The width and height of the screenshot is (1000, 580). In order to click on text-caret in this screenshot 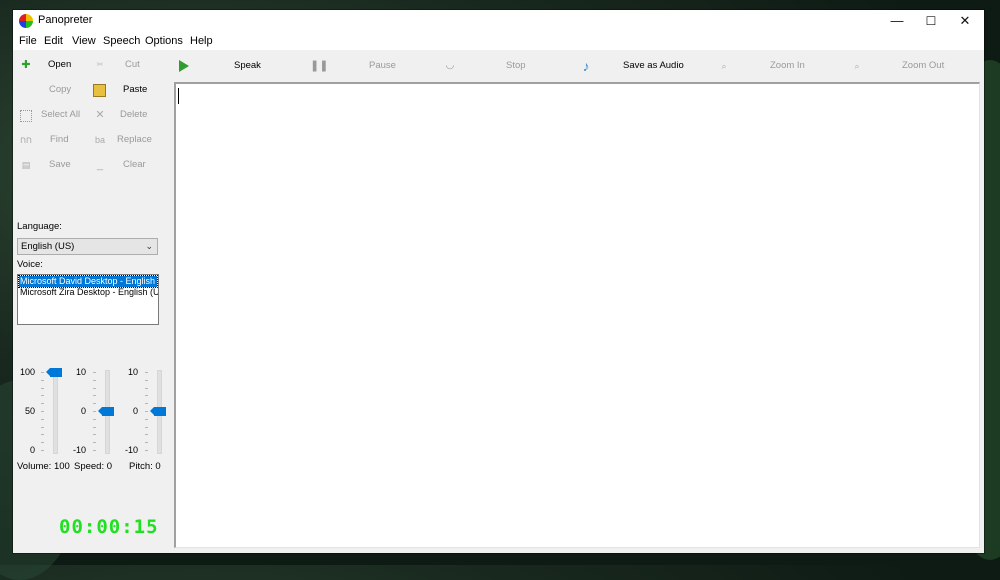, I will do `click(178, 96)`.